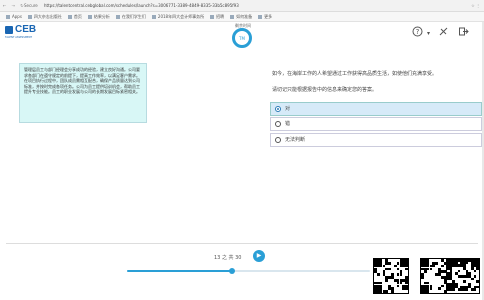 The width and height of the screenshot is (484, 300). I want to click on ceb-logo: CEB TALENT ASSESSMENT, so click(21, 32).